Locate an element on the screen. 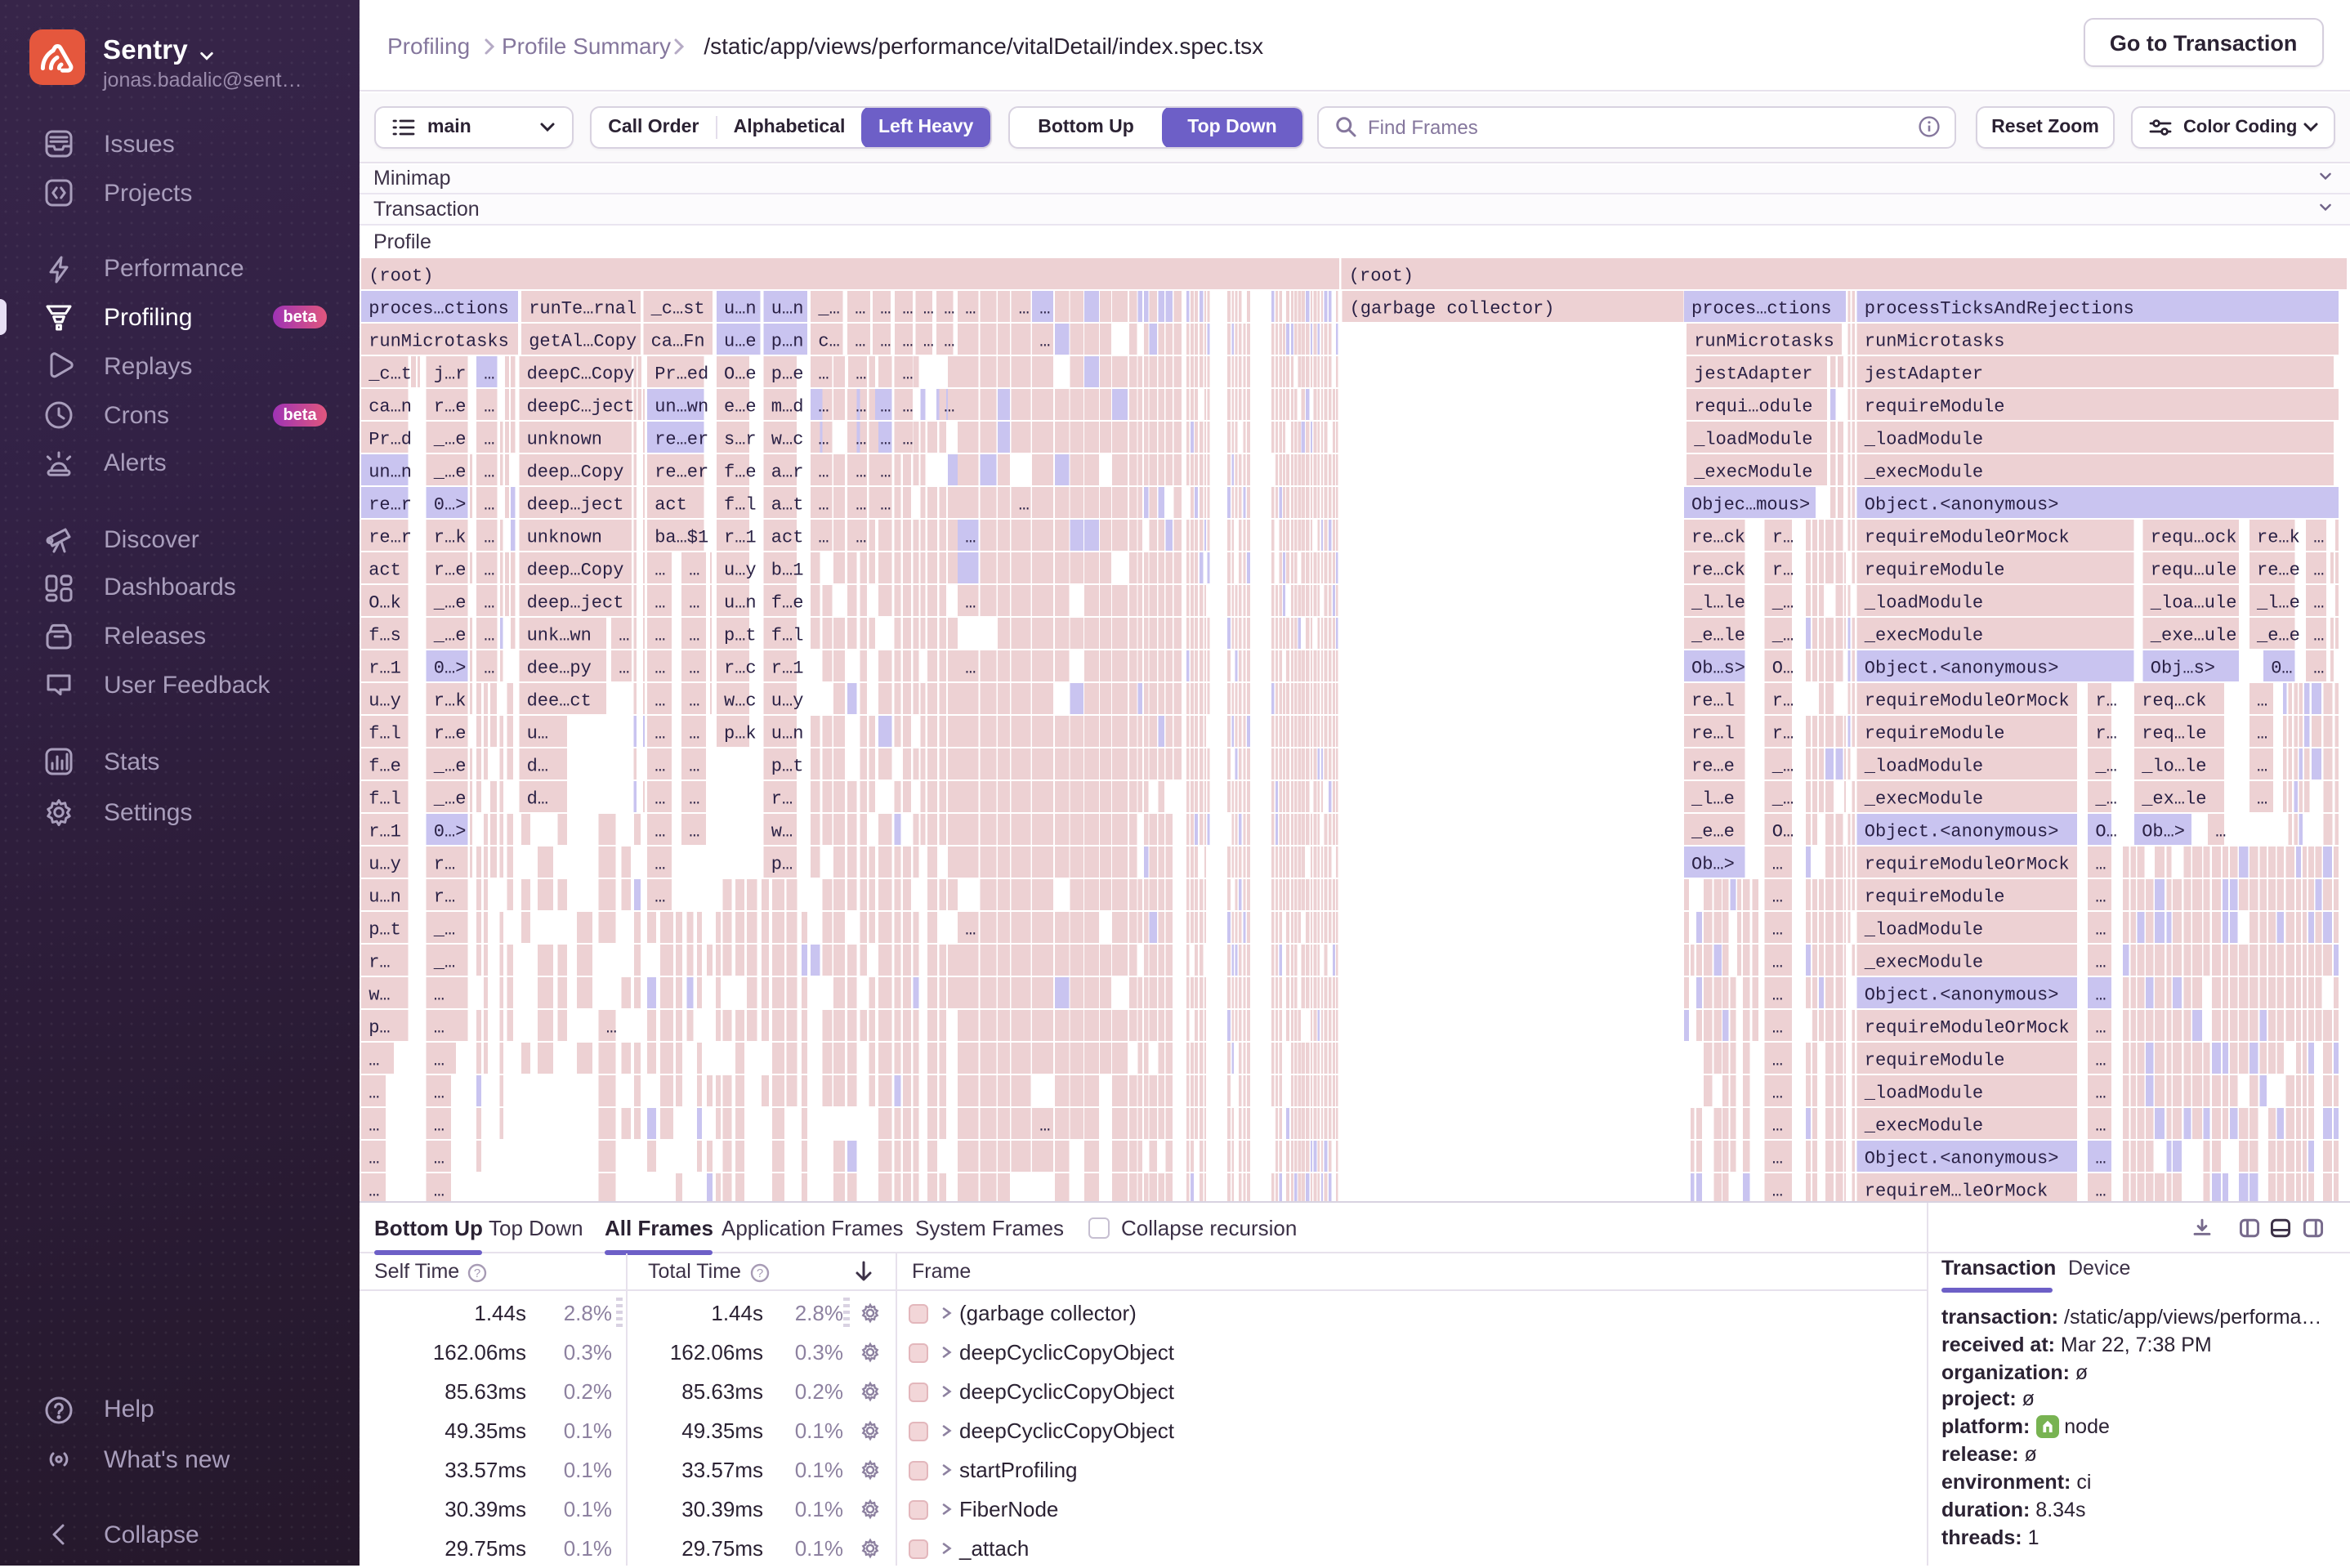 Image resolution: width=2350 pixels, height=1568 pixels. svg-text: dee…ct is located at coordinates (559, 700).